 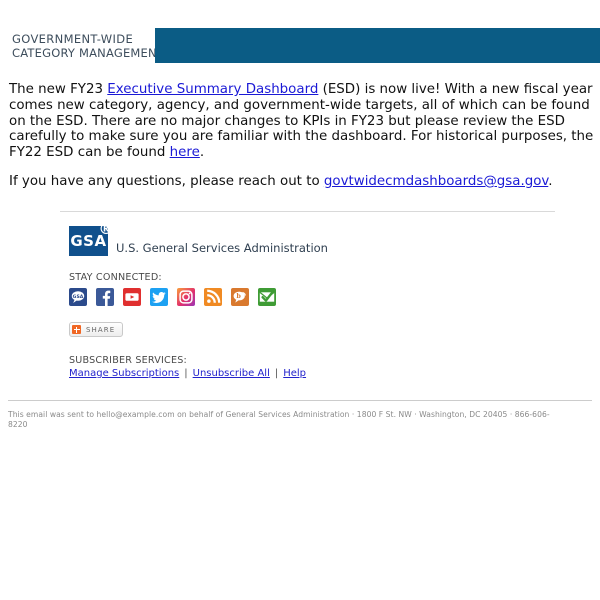 I want to click on facebook-icon, so click(x=105, y=297).